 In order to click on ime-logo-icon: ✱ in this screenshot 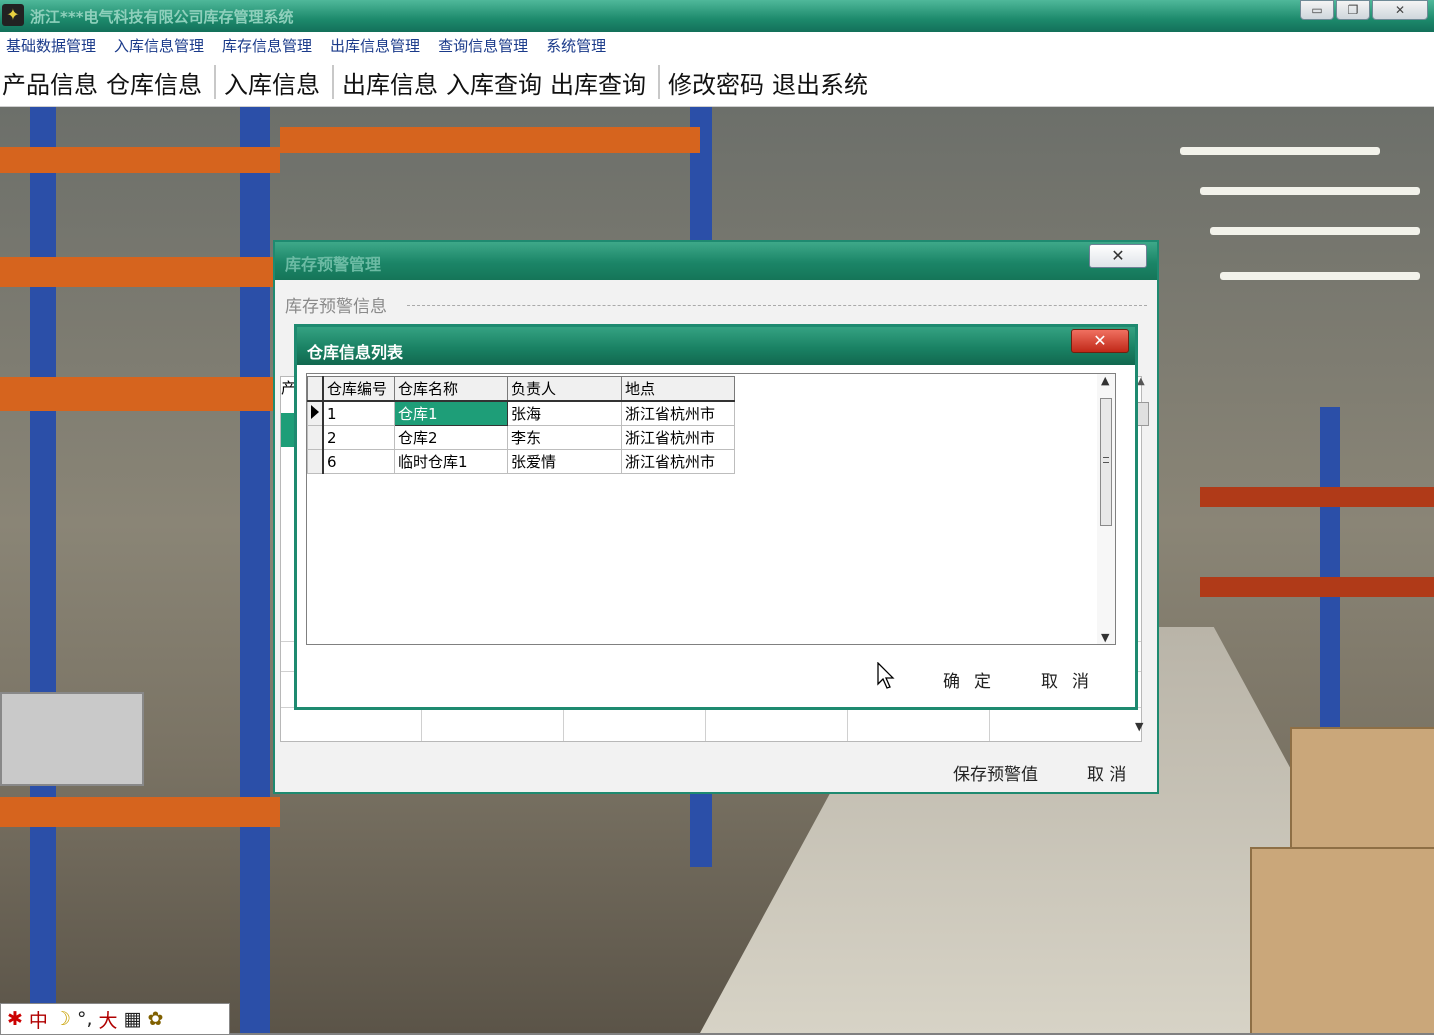, I will do `click(15, 1019)`.